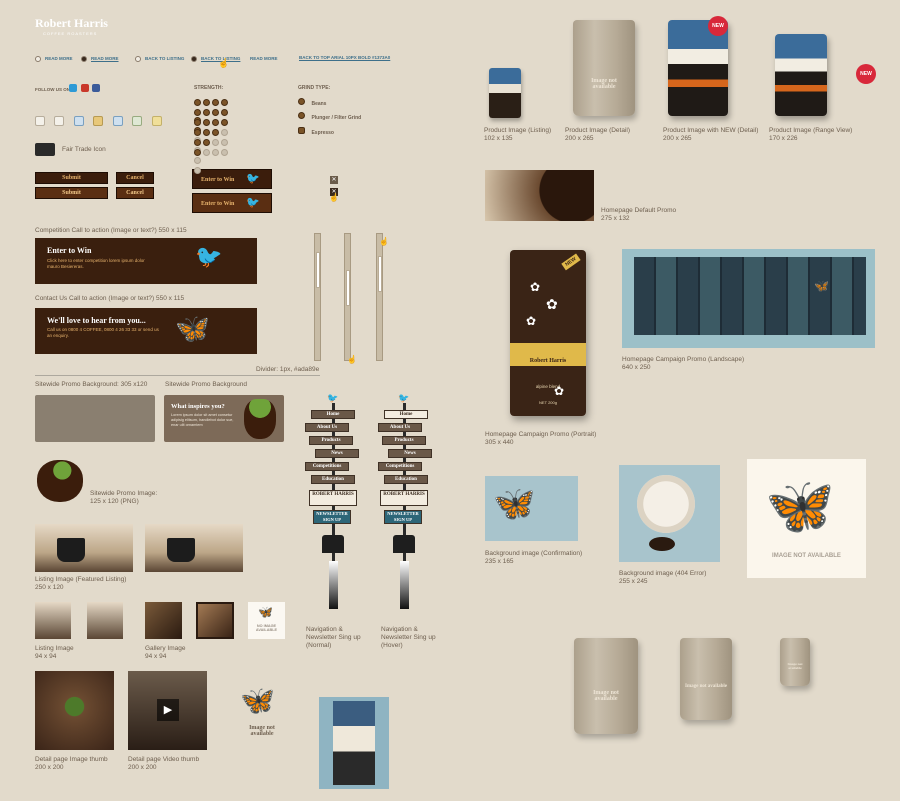 The width and height of the screenshot is (900, 801). What do you see at coordinates (264, 58) in the screenshot?
I see `read-more-link-plain: READ MORE` at bounding box center [264, 58].